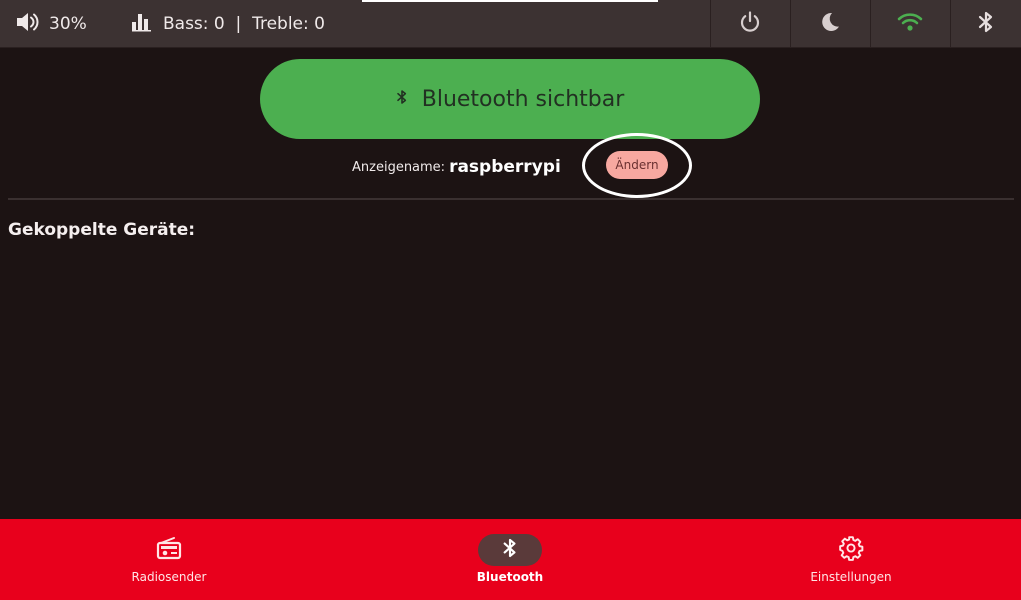 This screenshot has width=1021, height=600. I want to click on equalizer-icon, so click(142, 24).